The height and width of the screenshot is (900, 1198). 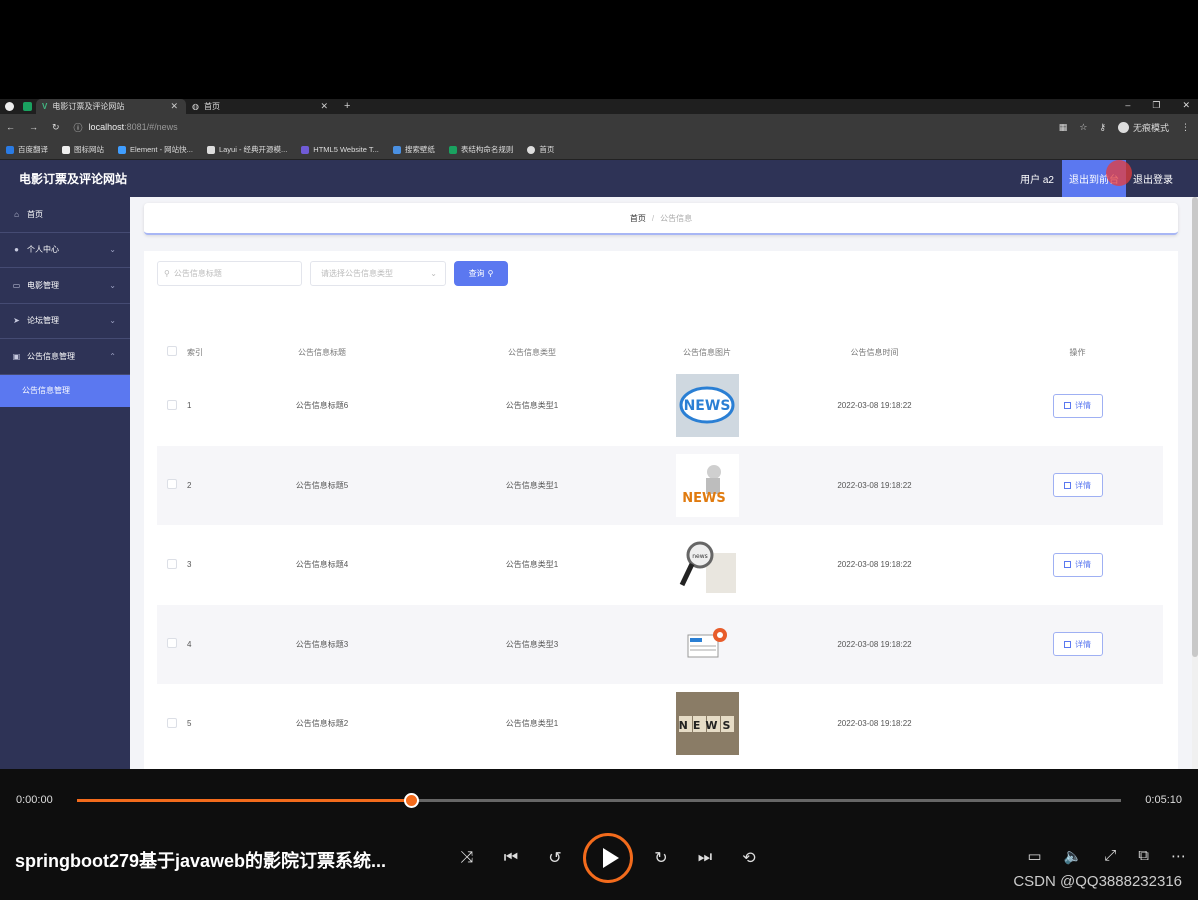 I want to click on logout-button: 退出登录, so click(x=1162, y=178).